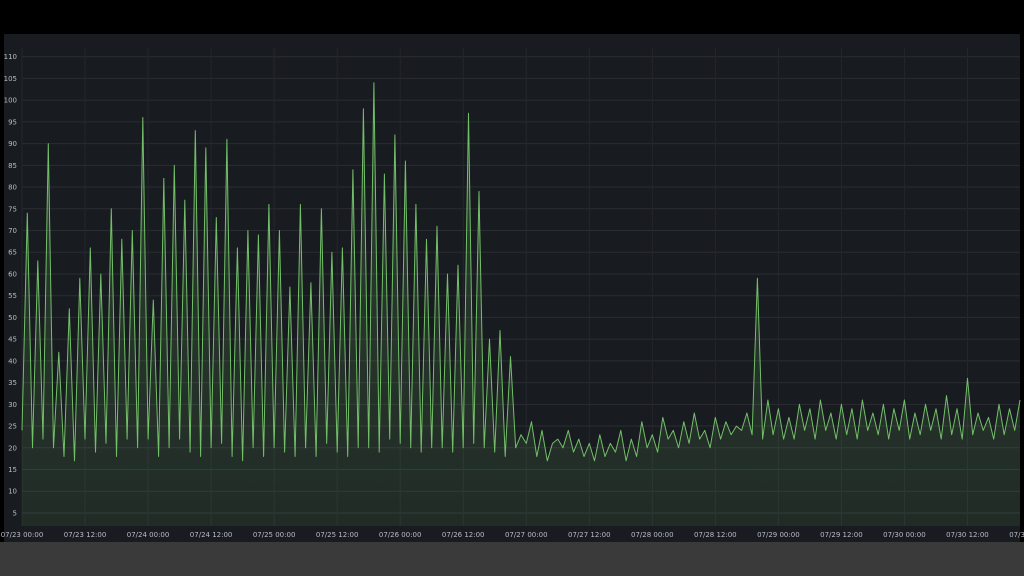 The width and height of the screenshot is (1024, 576). I want to click on x-tick-label: 07/29 00:00, so click(778, 535).